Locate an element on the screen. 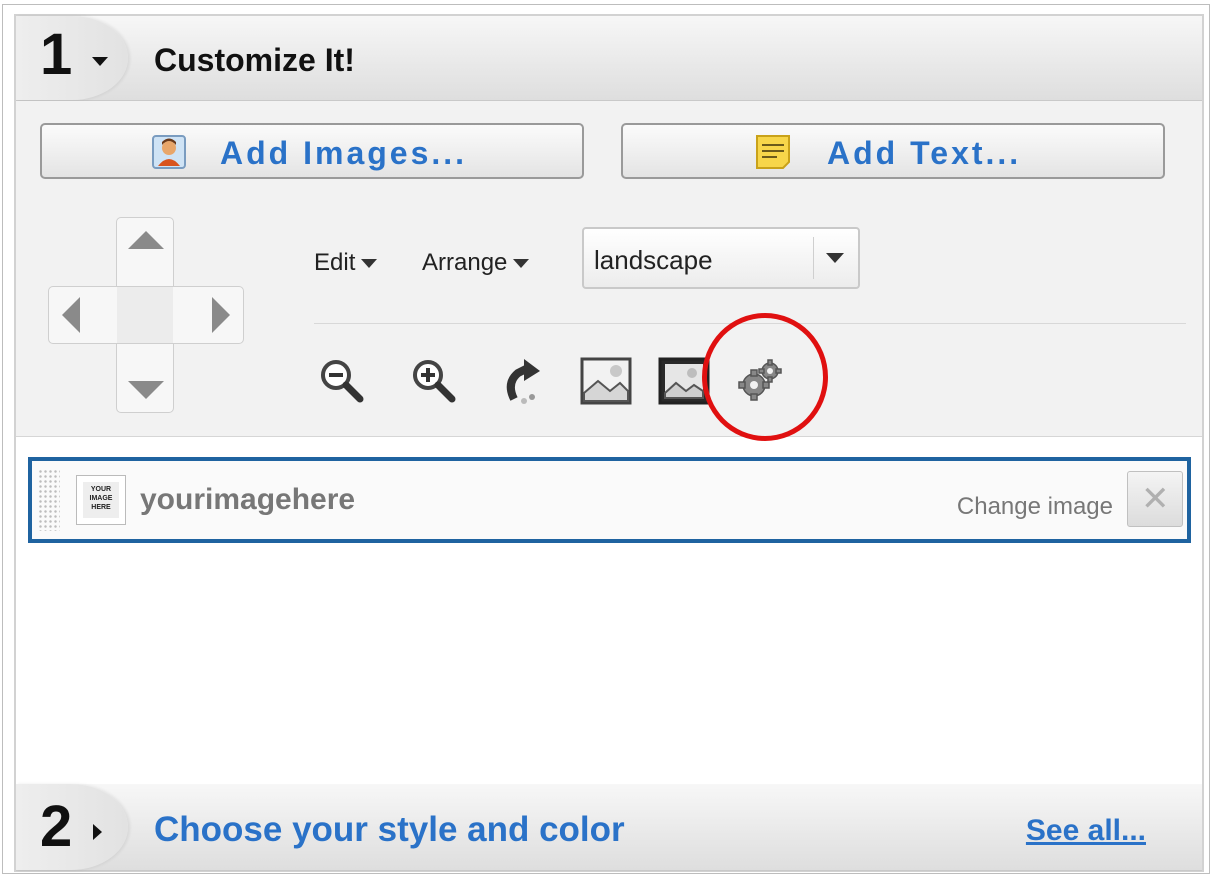 The height and width of the screenshot is (878, 1215). close-icon: ✕ is located at coordinates (1155, 499).